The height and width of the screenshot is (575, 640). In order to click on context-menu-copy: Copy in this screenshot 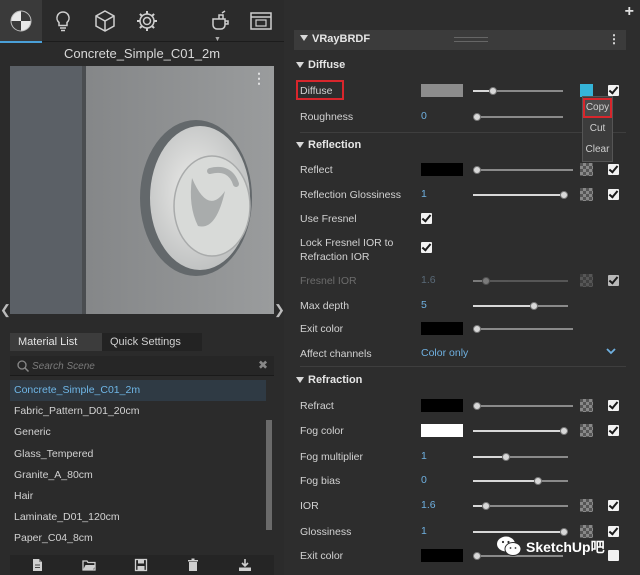, I will do `click(597, 108)`.